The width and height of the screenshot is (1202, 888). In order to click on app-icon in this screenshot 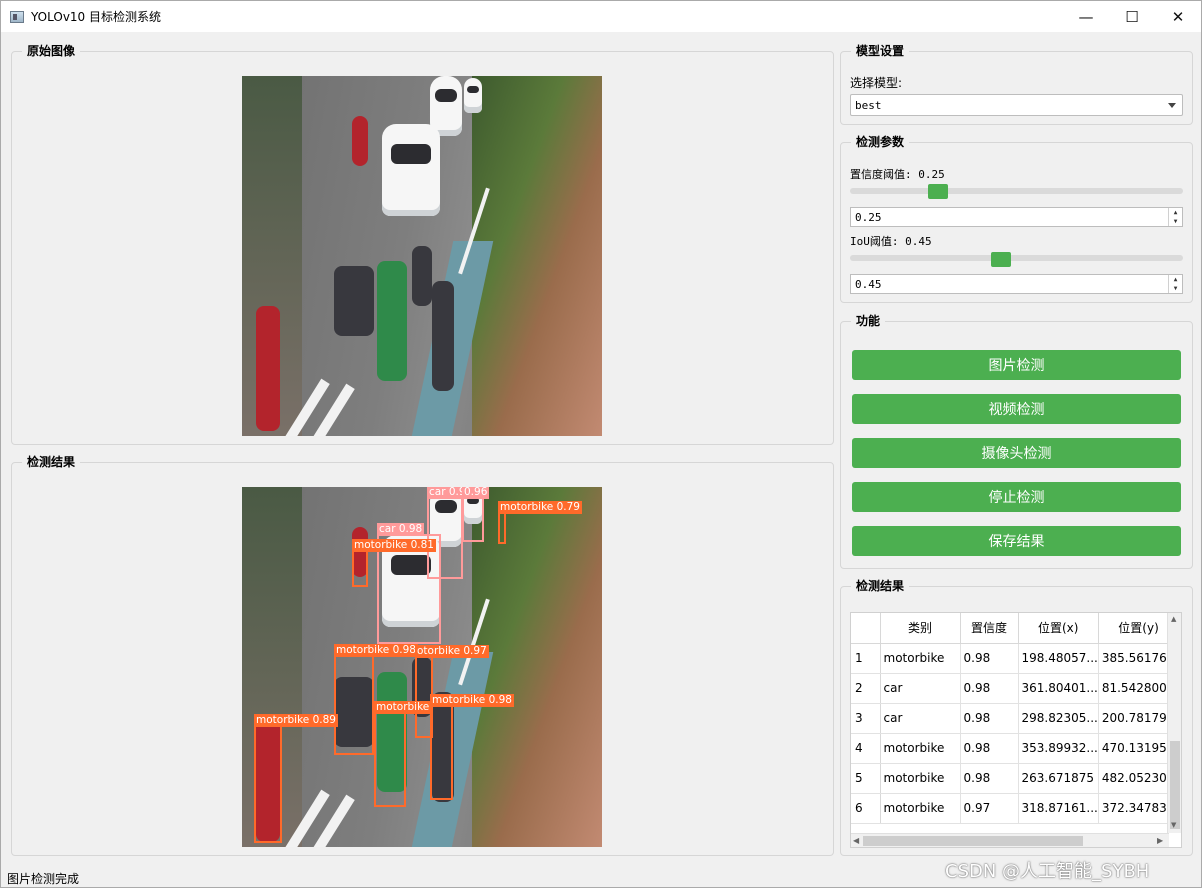, I will do `click(17, 16)`.